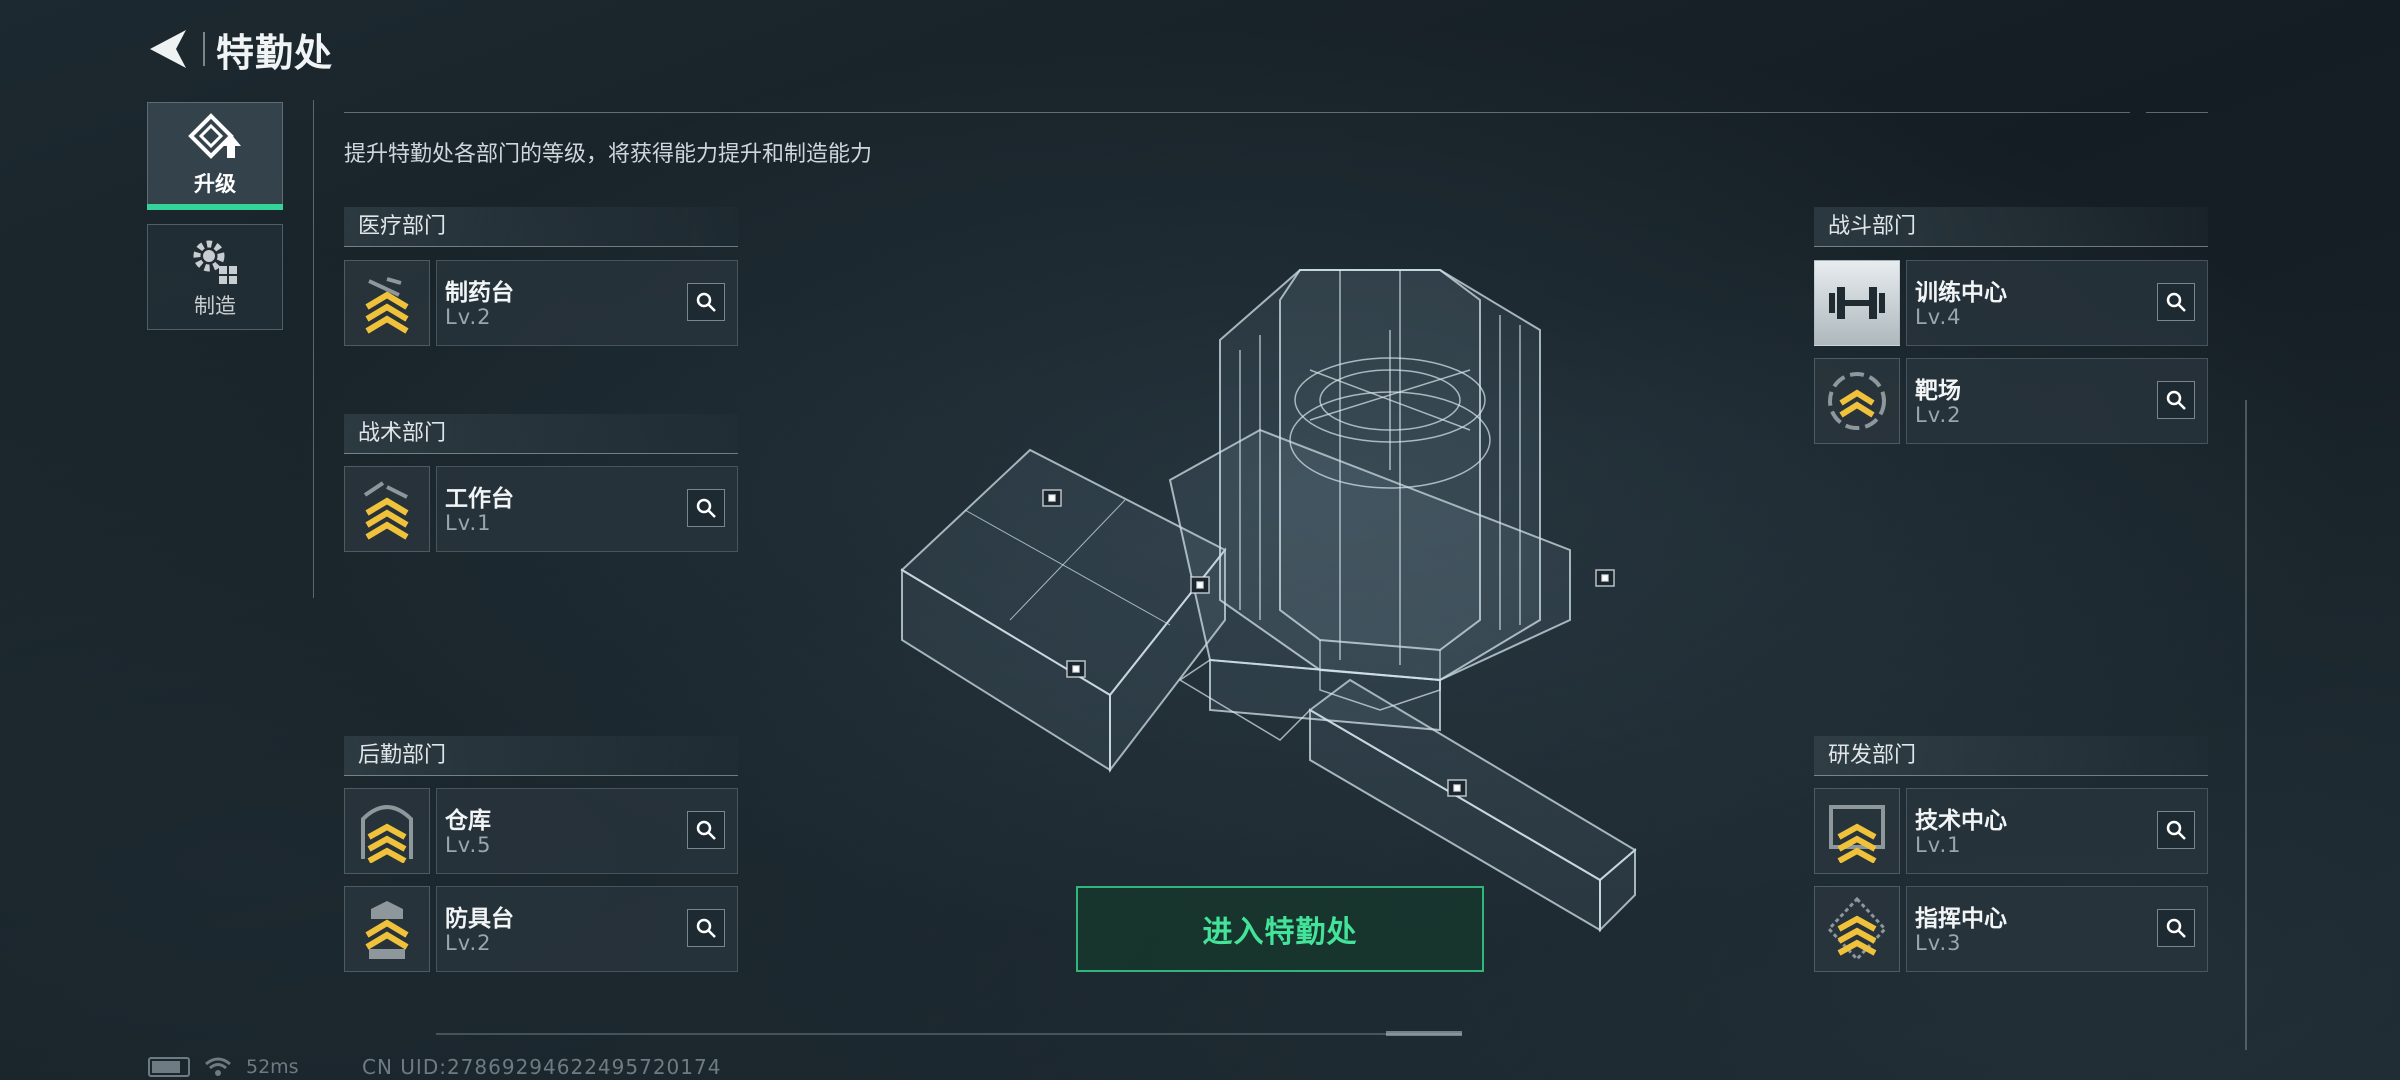 This screenshot has width=2400, height=1080. What do you see at coordinates (215, 262) in the screenshot?
I see `gear-icon` at bounding box center [215, 262].